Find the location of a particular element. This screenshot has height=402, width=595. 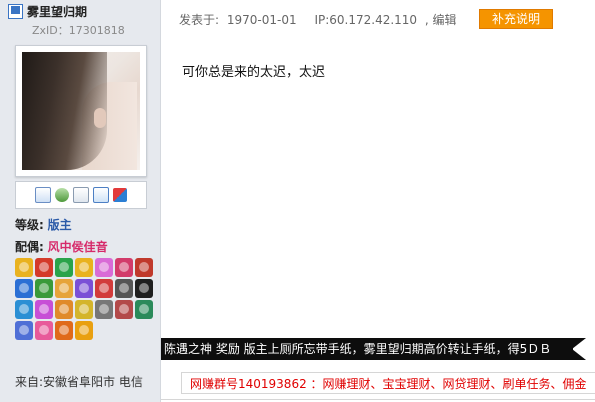

user-actions is located at coordinates (81, 195).